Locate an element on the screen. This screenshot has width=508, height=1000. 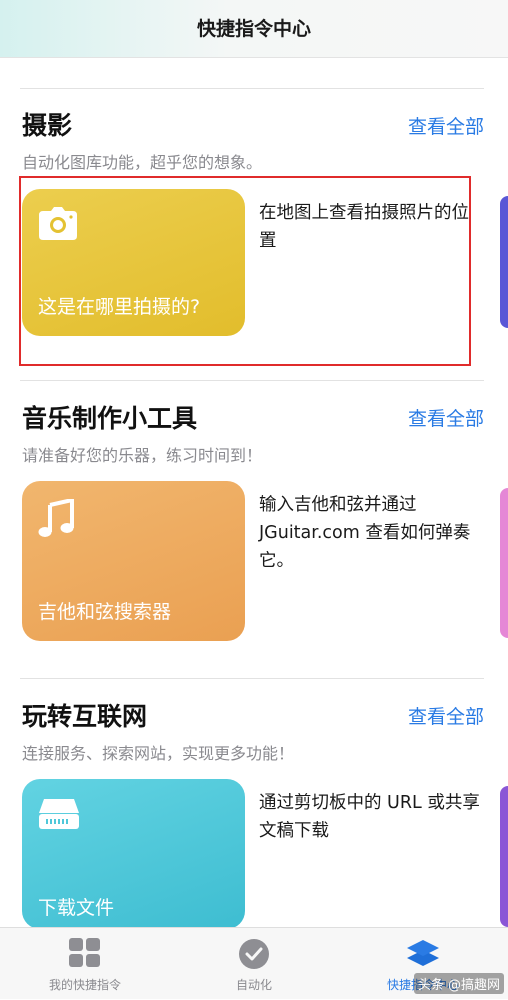
shortcut-card-guitar-chord: 吉他和弦搜索器 is located at coordinates (133, 561).